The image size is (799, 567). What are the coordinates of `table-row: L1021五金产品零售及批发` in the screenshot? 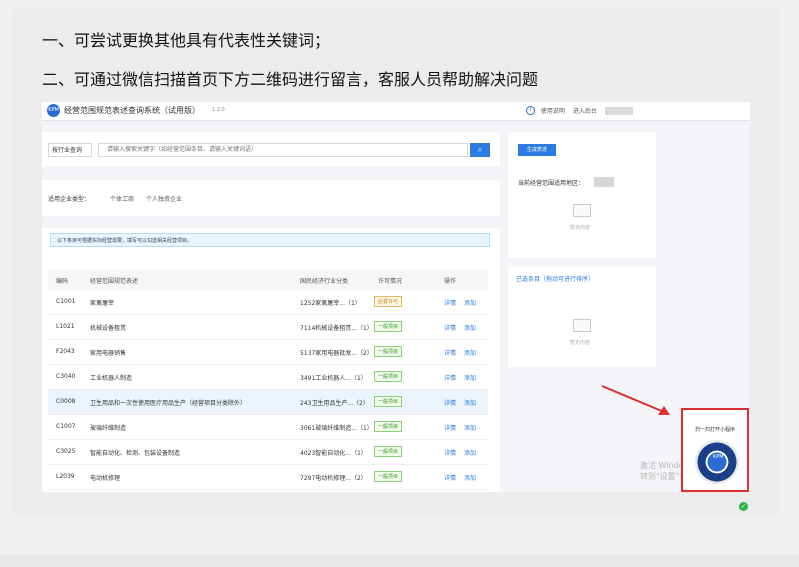 It's located at (268, 491).